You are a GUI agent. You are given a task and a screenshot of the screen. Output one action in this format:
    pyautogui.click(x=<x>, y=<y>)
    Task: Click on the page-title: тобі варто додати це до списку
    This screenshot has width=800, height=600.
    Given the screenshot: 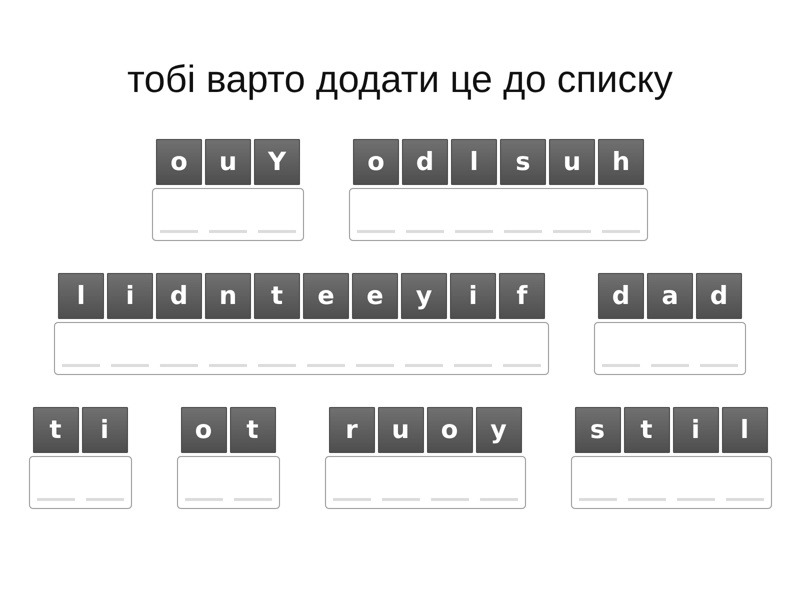 What is the action you would take?
    pyautogui.click(x=400, y=80)
    